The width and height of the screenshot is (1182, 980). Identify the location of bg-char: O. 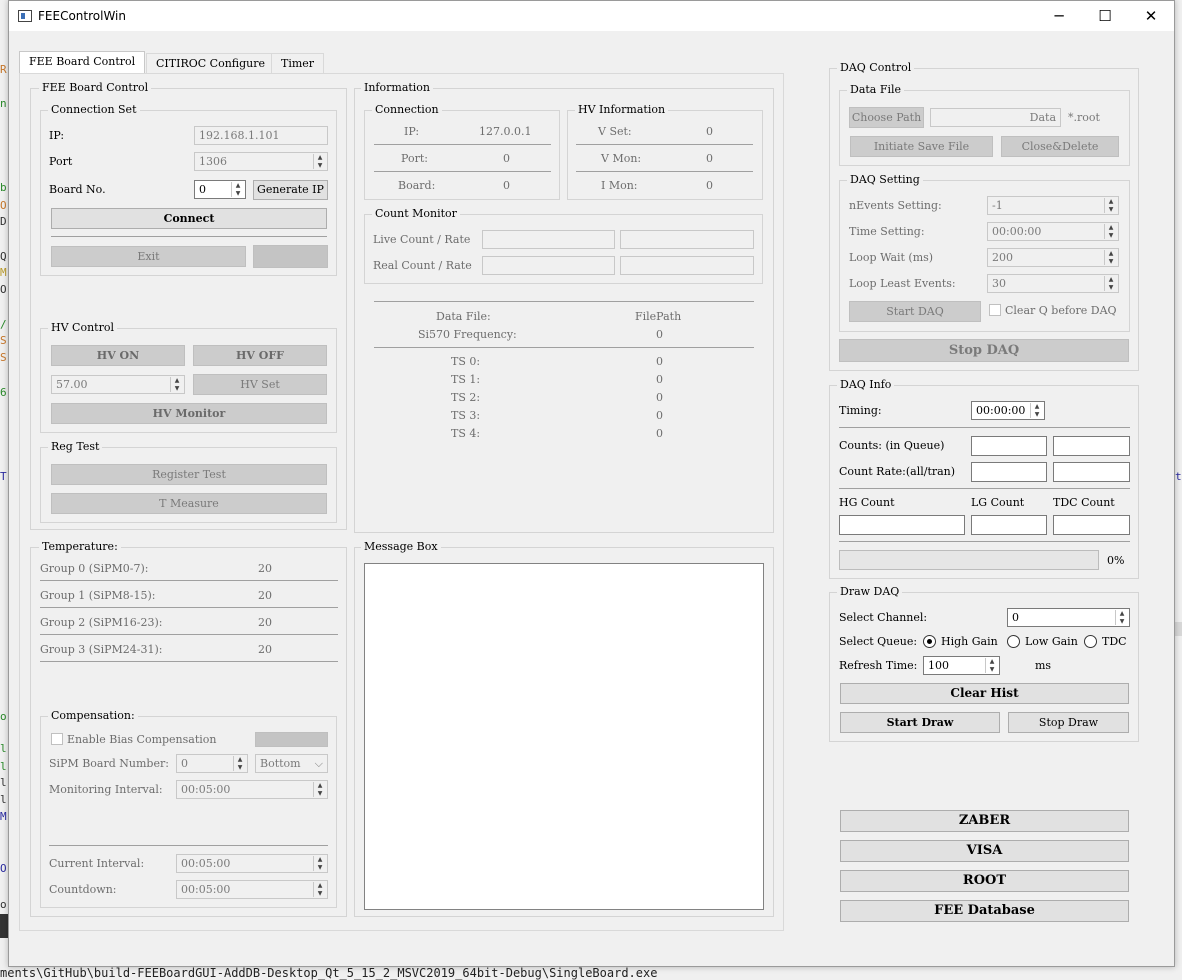
(3, 205).